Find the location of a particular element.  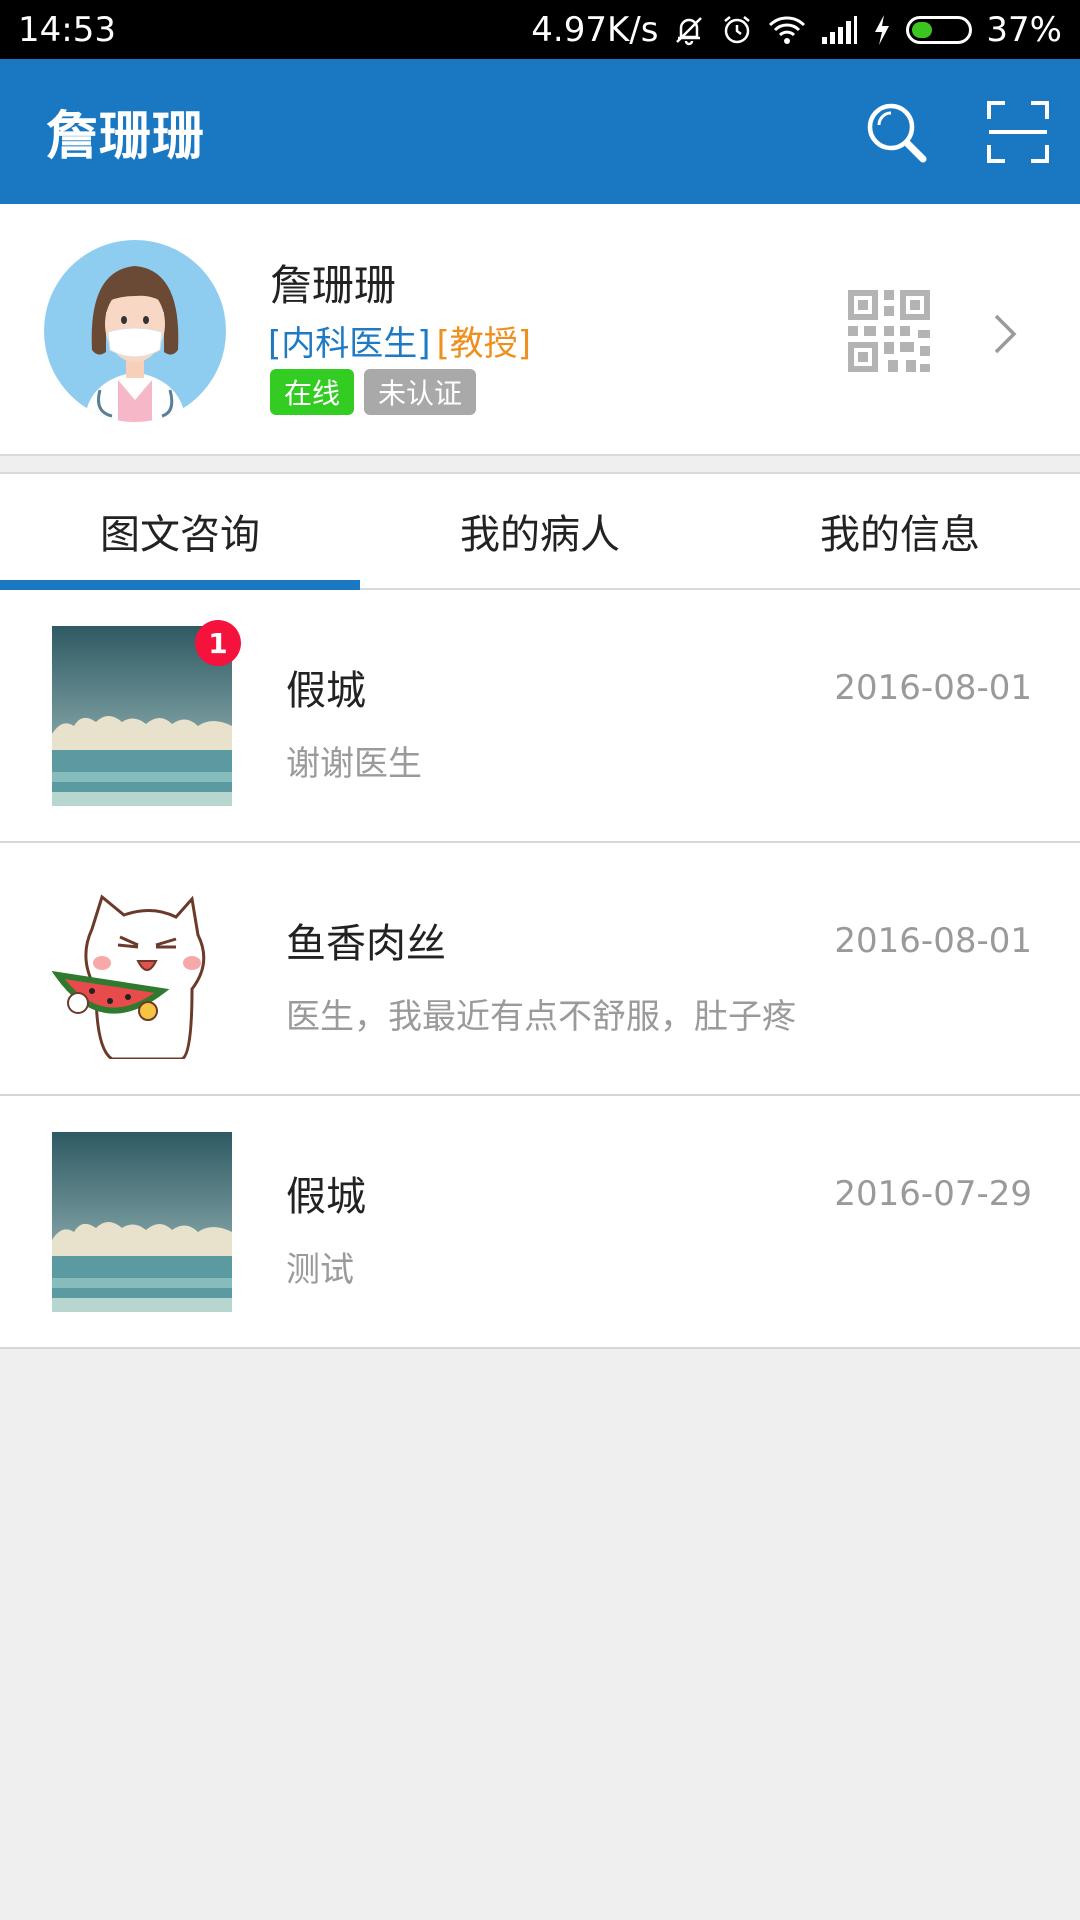

status-right: 4.97K/s 37% is located at coordinates (796, 30).